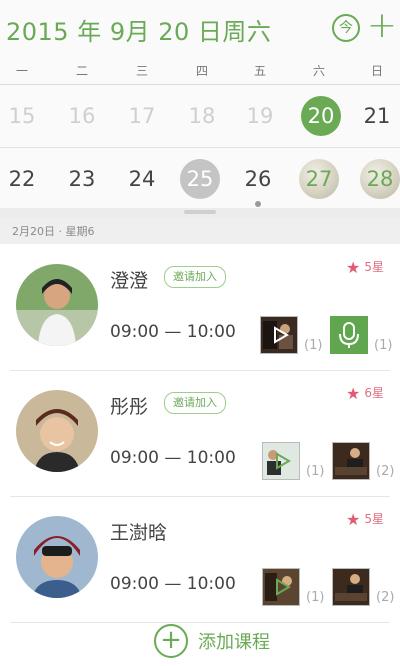 The width and height of the screenshot is (400, 666). I want to click on weekday-label: 三, so click(141, 71).